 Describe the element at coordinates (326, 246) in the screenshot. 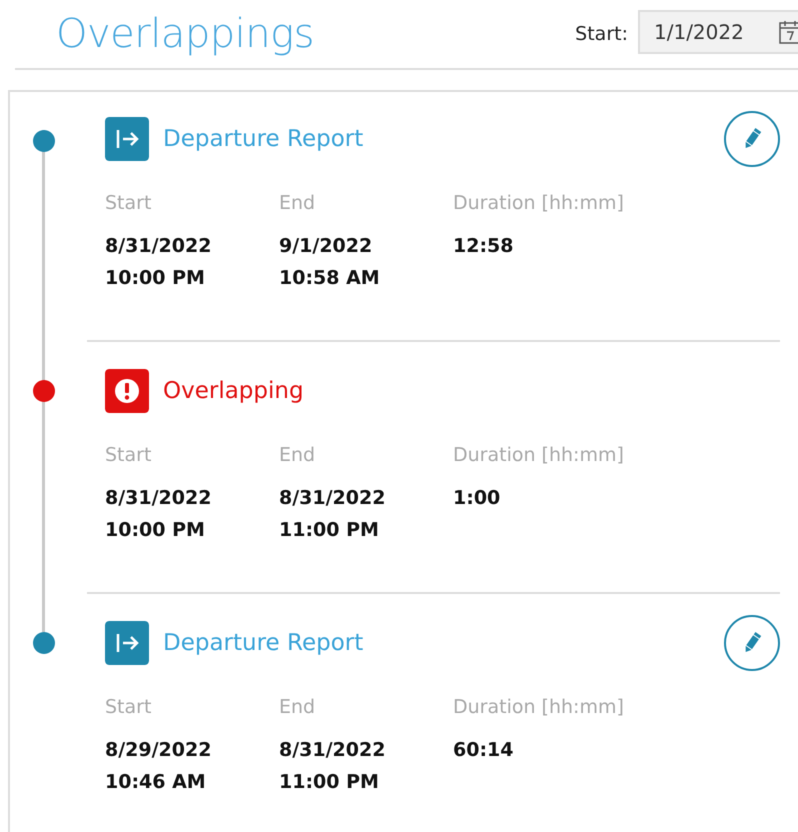

I see `end-date: 9/1/2022` at that location.